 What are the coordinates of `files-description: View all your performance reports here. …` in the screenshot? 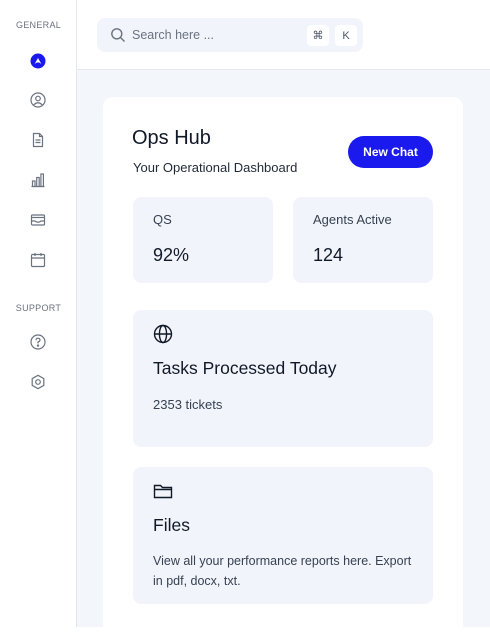 It's located at (282, 571).